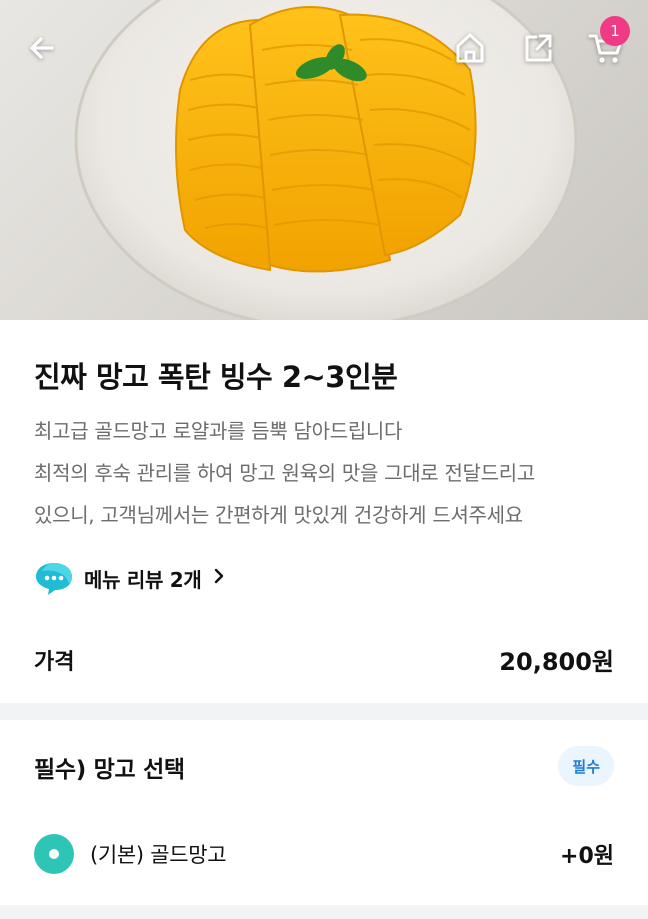  I want to click on price-value: 20,800원, so click(556, 662).